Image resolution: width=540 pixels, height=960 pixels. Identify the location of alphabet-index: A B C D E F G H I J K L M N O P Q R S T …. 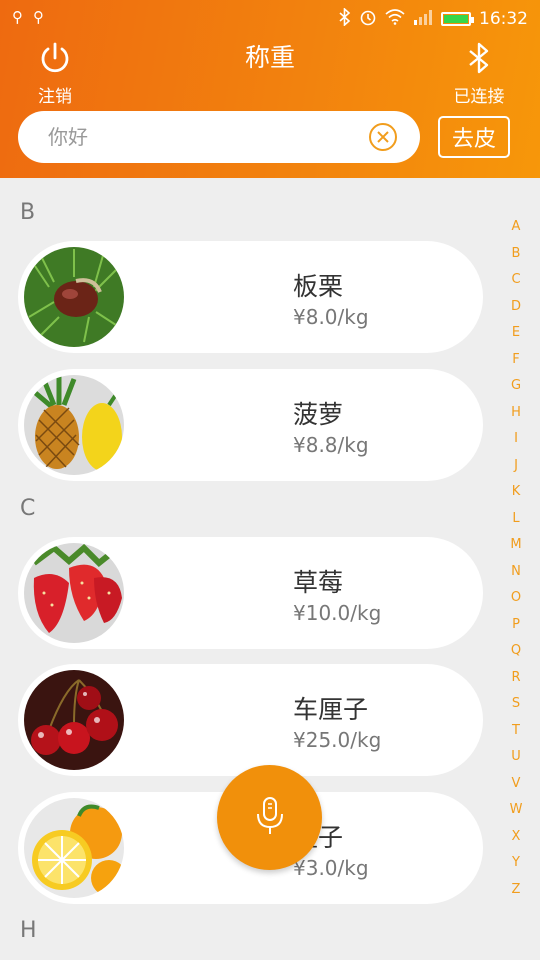
(516, 558).